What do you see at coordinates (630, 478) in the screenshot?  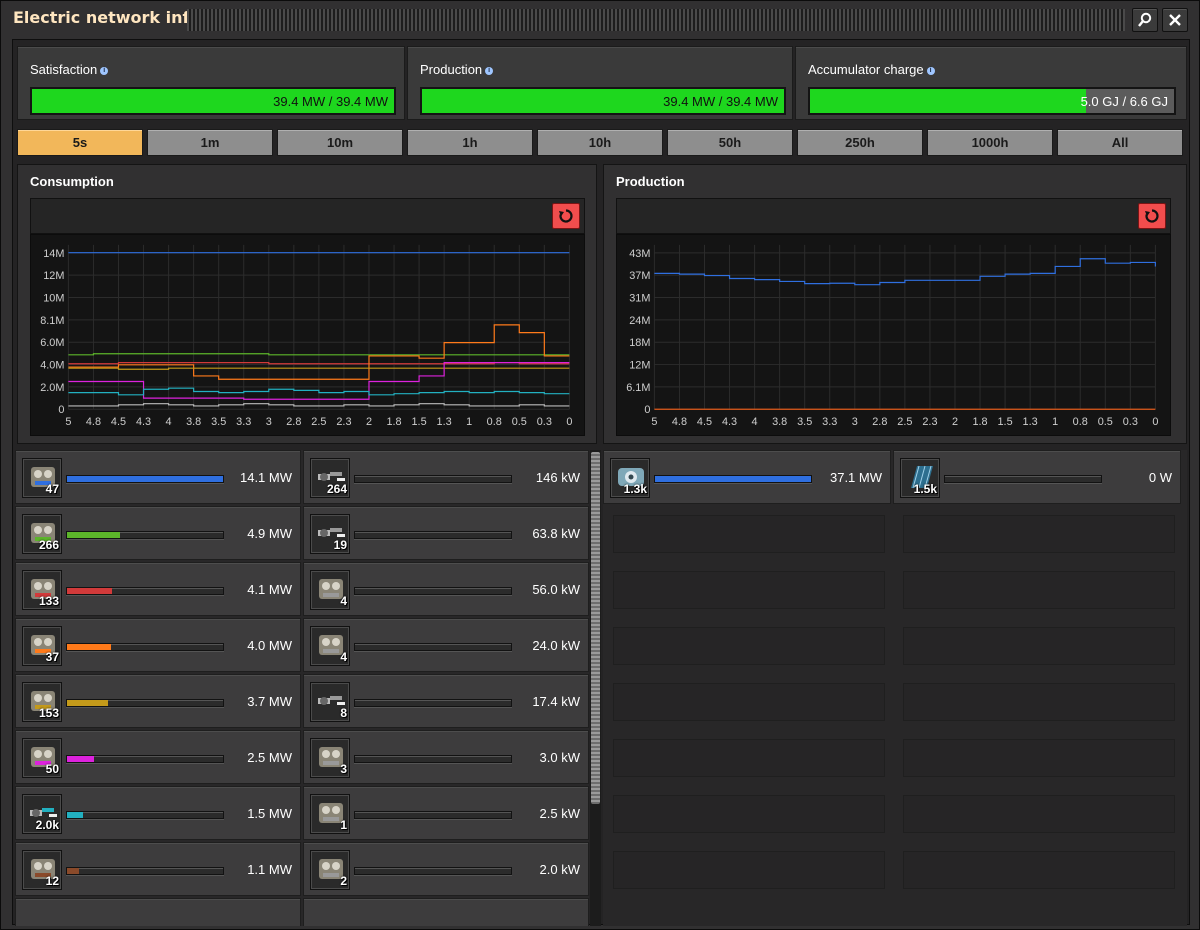 I see `entity-icon-slot: 1.3k` at bounding box center [630, 478].